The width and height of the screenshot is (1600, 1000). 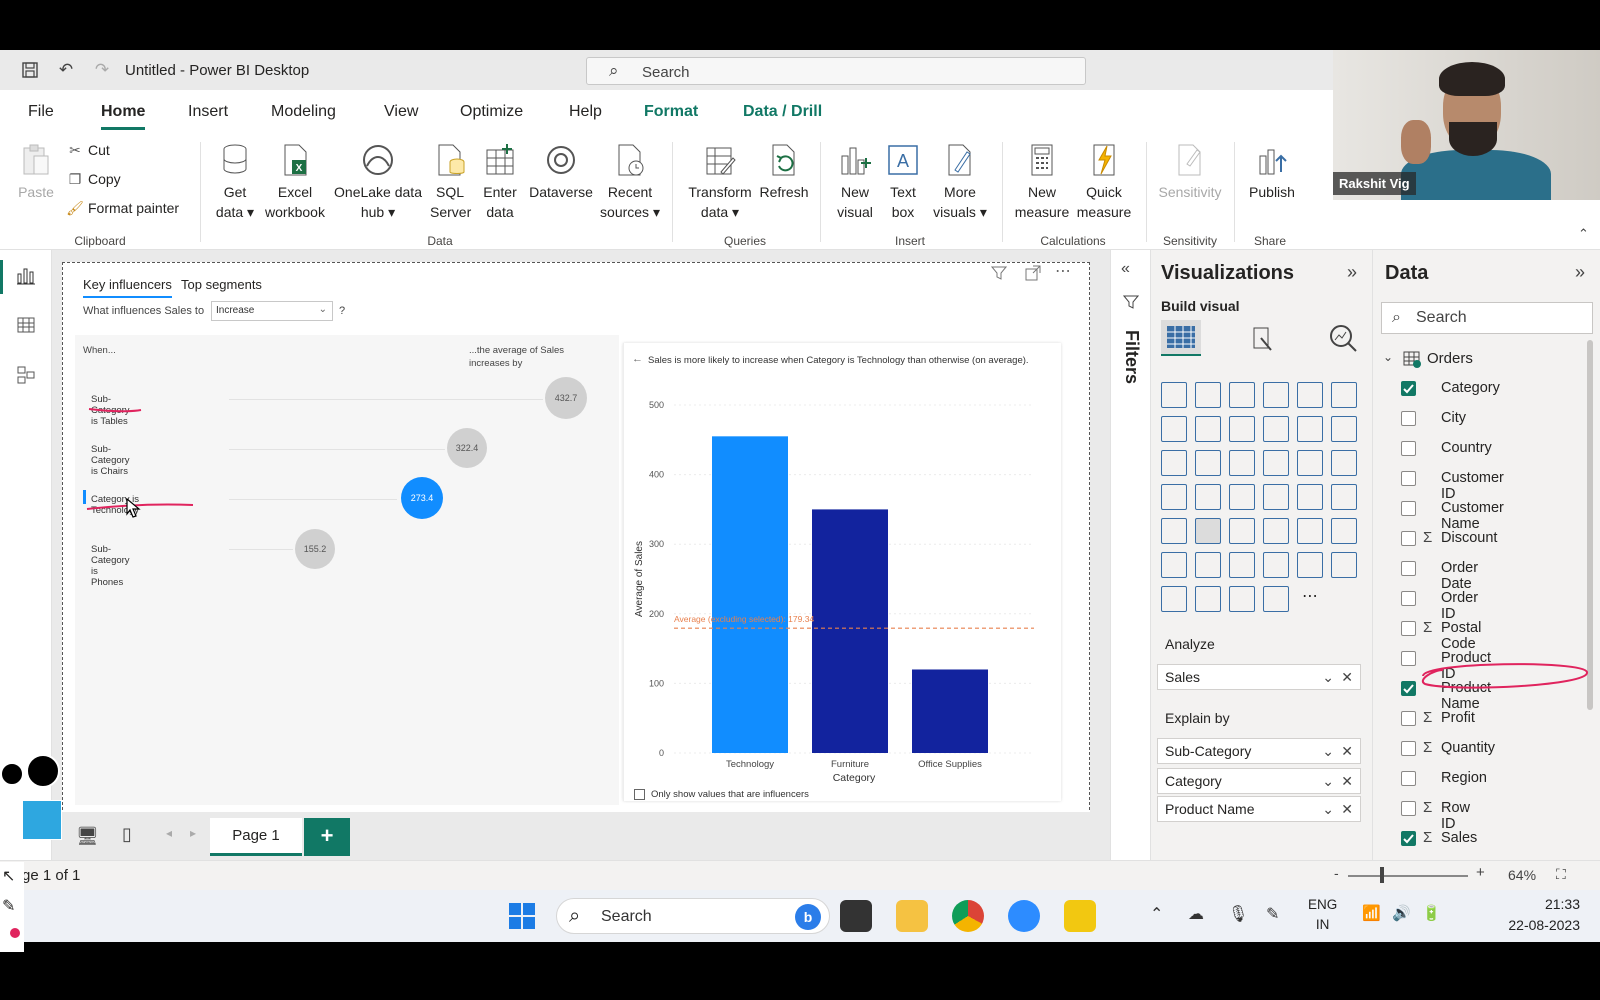 What do you see at coordinates (1532, 915) in the screenshot?
I see `system-clock: 21:33 22-08-2023` at bounding box center [1532, 915].